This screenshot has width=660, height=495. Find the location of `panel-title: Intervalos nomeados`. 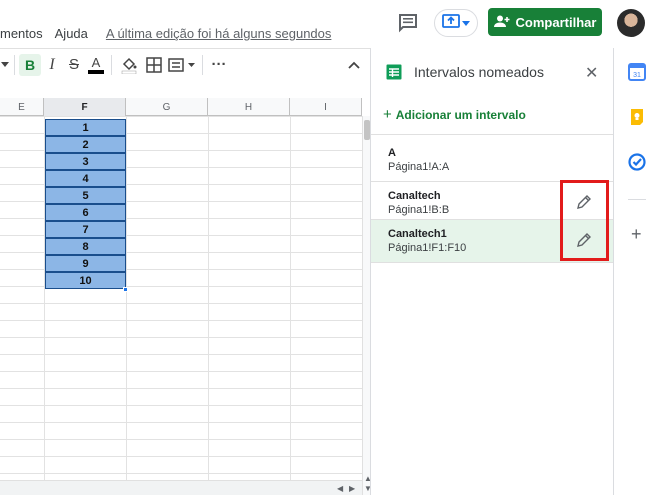

panel-title: Intervalos nomeados is located at coordinates (479, 72).